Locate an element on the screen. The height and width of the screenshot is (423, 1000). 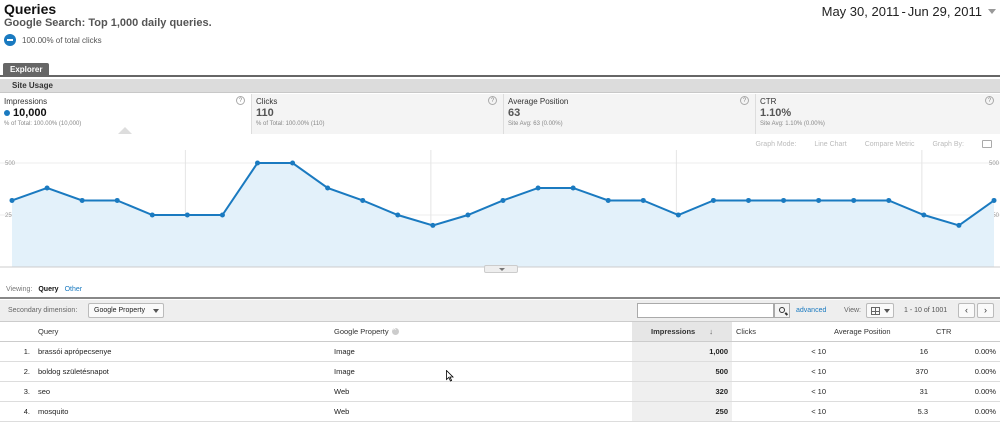
metric-clicks: Clicks 110 % of Total: 100.00% (110) ? is located at coordinates (378, 114).